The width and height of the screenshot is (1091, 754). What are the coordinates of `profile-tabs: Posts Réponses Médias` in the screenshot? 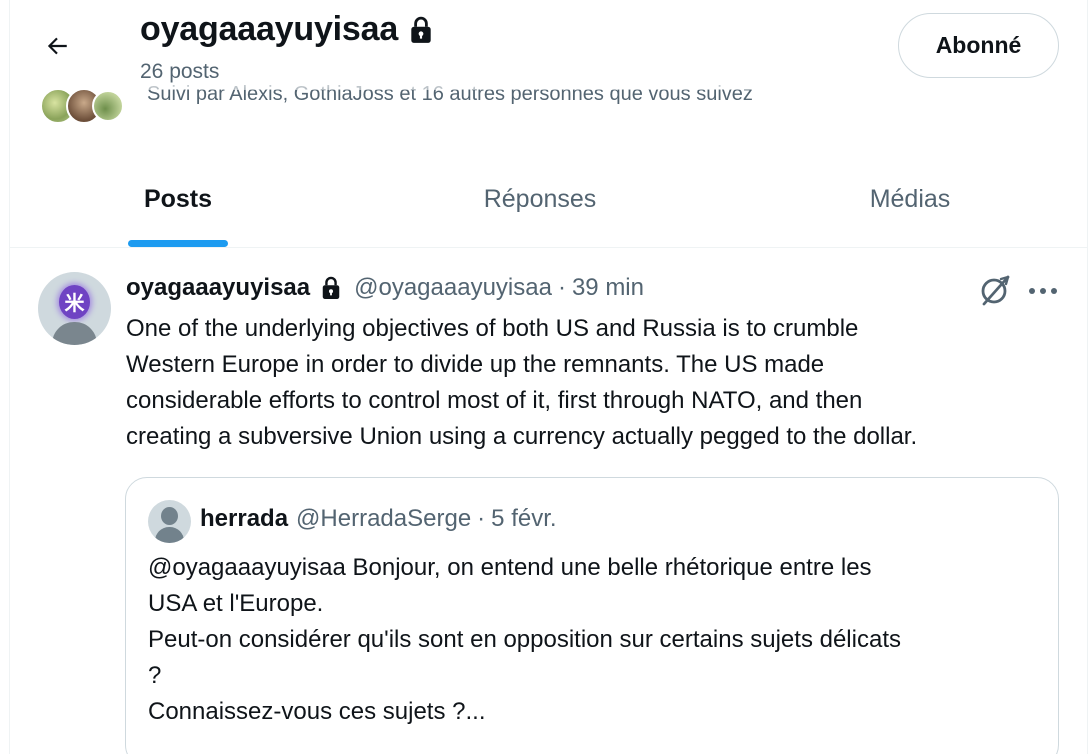 It's located at (548, 199).